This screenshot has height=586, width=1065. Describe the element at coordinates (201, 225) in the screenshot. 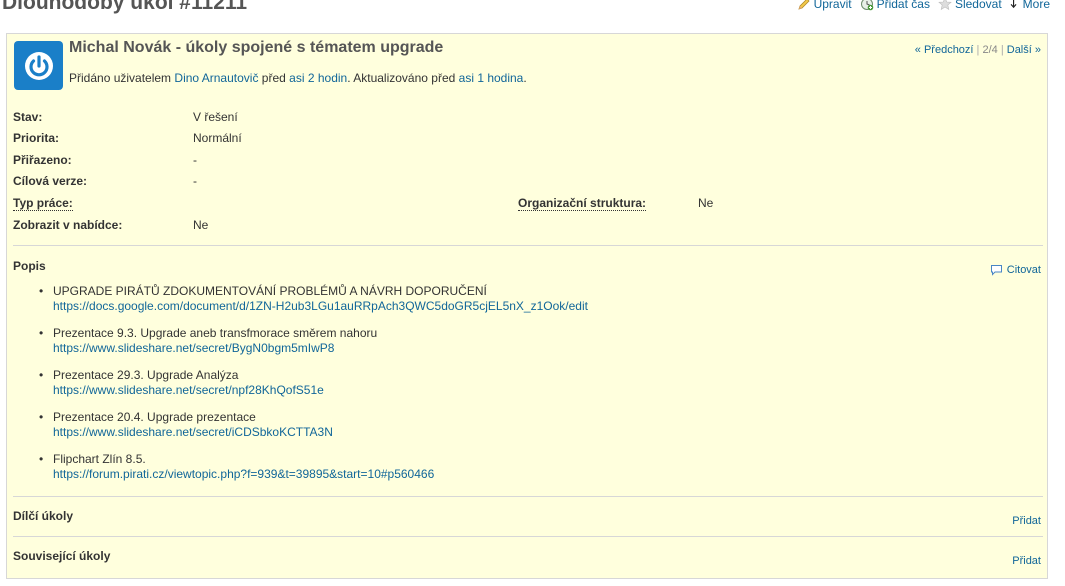

I see `menu-value: Ne` at that location.